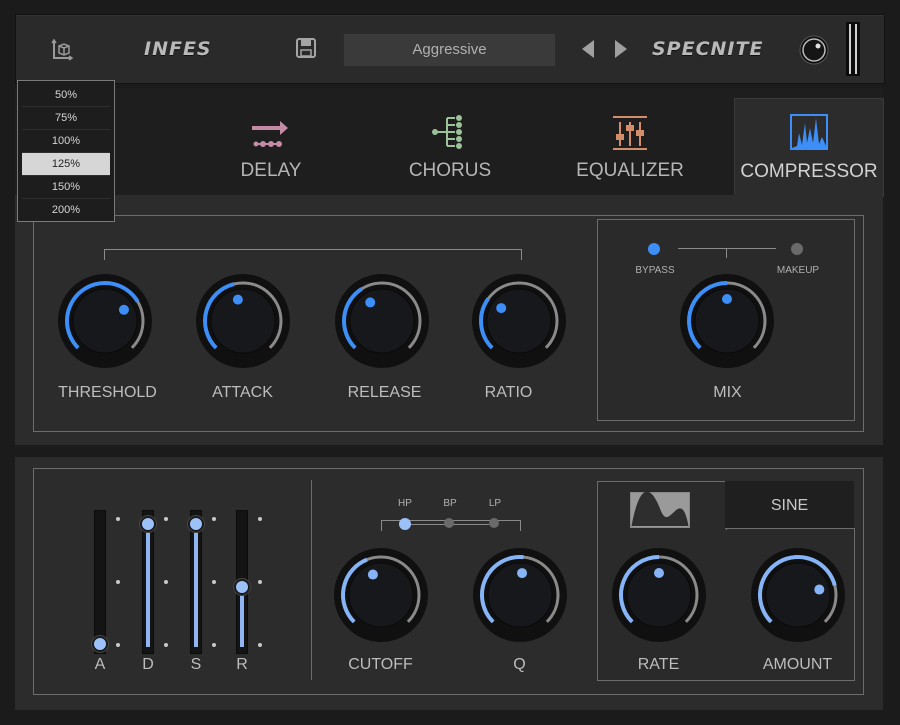 This screenshot has width=900, height=725. What do you see at coordinates (659, 595) in the screenshot?
I see `rate-knob` at bounding box center [659, 595].